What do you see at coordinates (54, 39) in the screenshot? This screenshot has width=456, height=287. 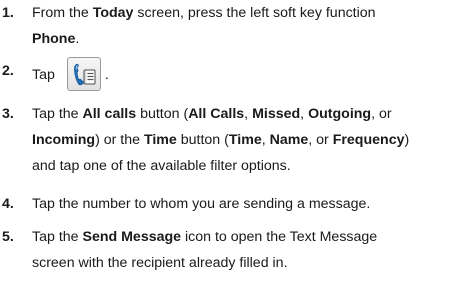 I see `ui-term-phone: Phone` at bounding box center [54, 39].